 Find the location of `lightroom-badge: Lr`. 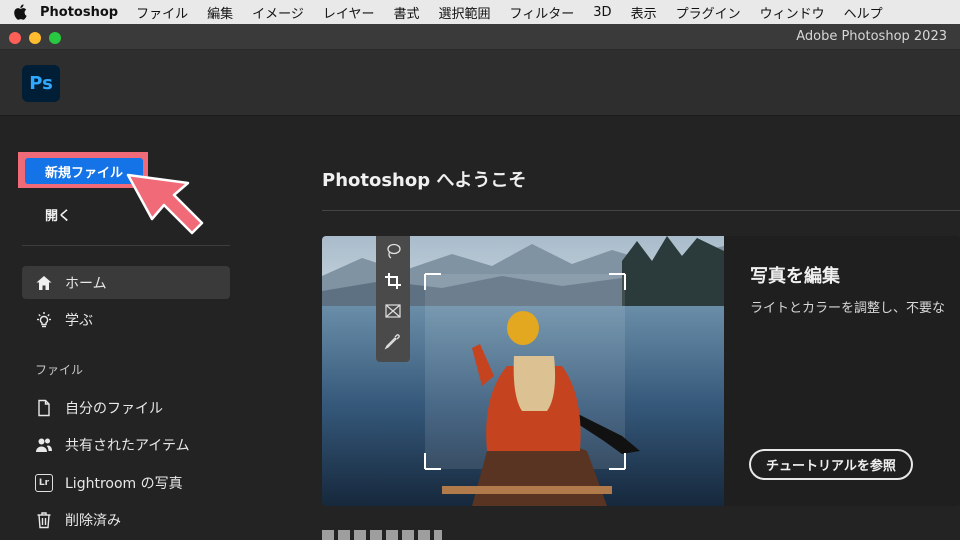

lightroom-badge: Lr is located at coordinates (44, 482).